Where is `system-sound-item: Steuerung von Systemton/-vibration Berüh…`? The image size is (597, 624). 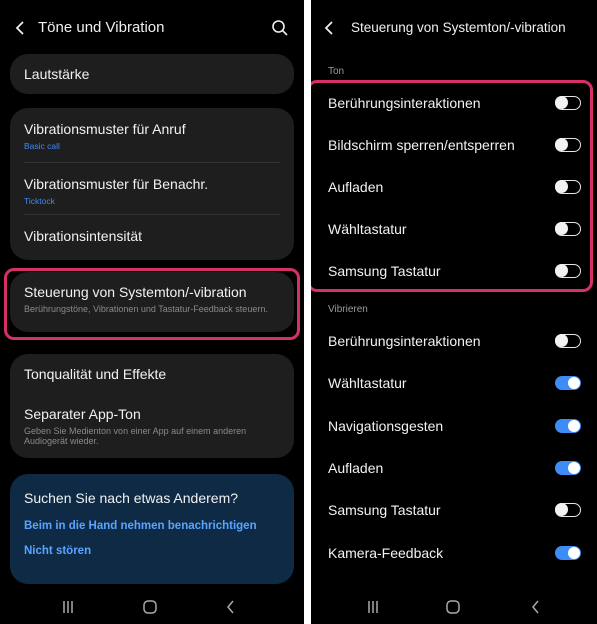 system-sound-item: Steuerung von Systemton/-vibration Berüh… is located at coordinates (152, 299).